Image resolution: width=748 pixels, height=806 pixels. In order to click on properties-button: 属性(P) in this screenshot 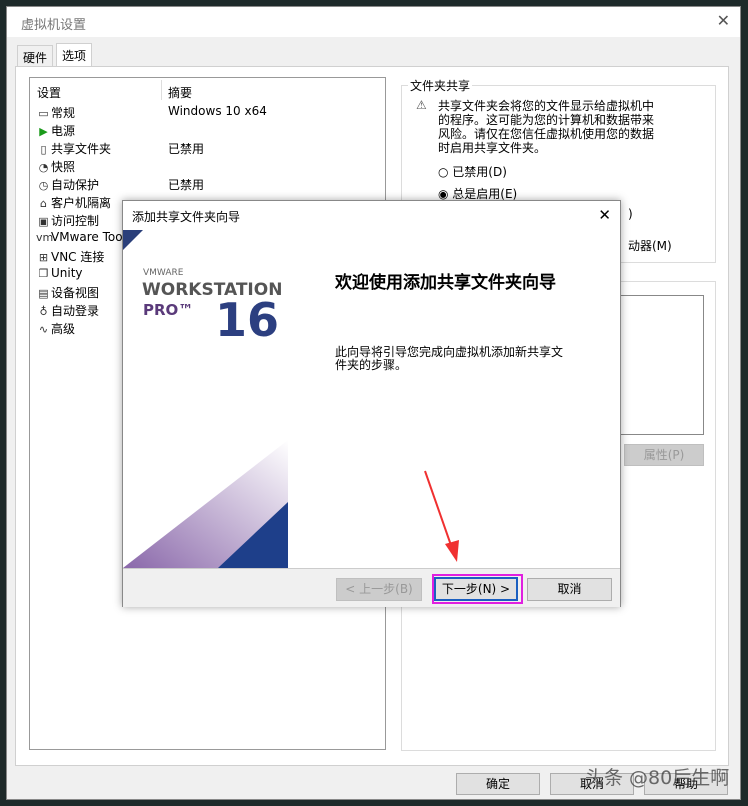, I will do `click(664, 455)`.